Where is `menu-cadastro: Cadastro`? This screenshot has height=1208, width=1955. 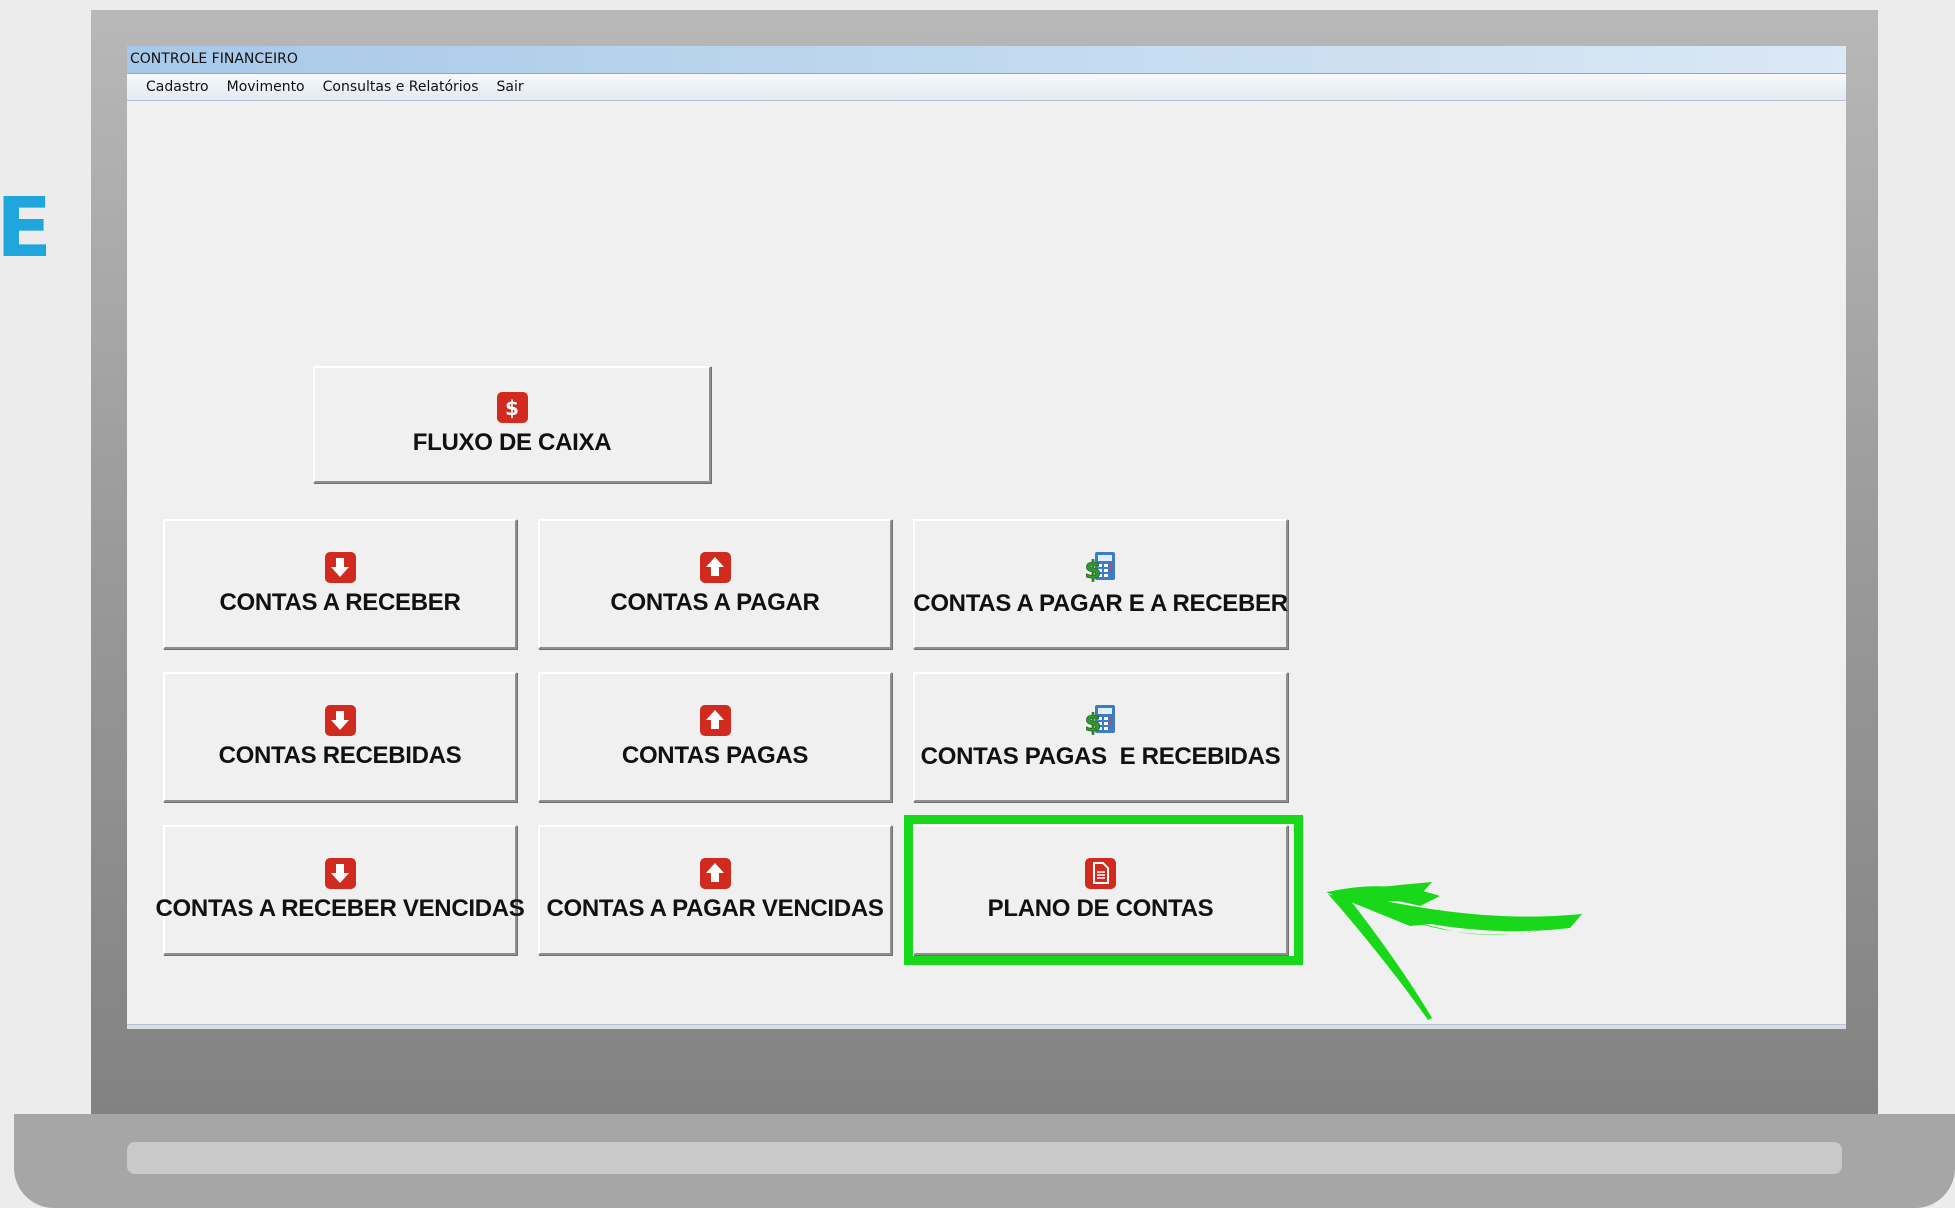 menu-cadastro: Cadastro is located at coordinates (177, 87).